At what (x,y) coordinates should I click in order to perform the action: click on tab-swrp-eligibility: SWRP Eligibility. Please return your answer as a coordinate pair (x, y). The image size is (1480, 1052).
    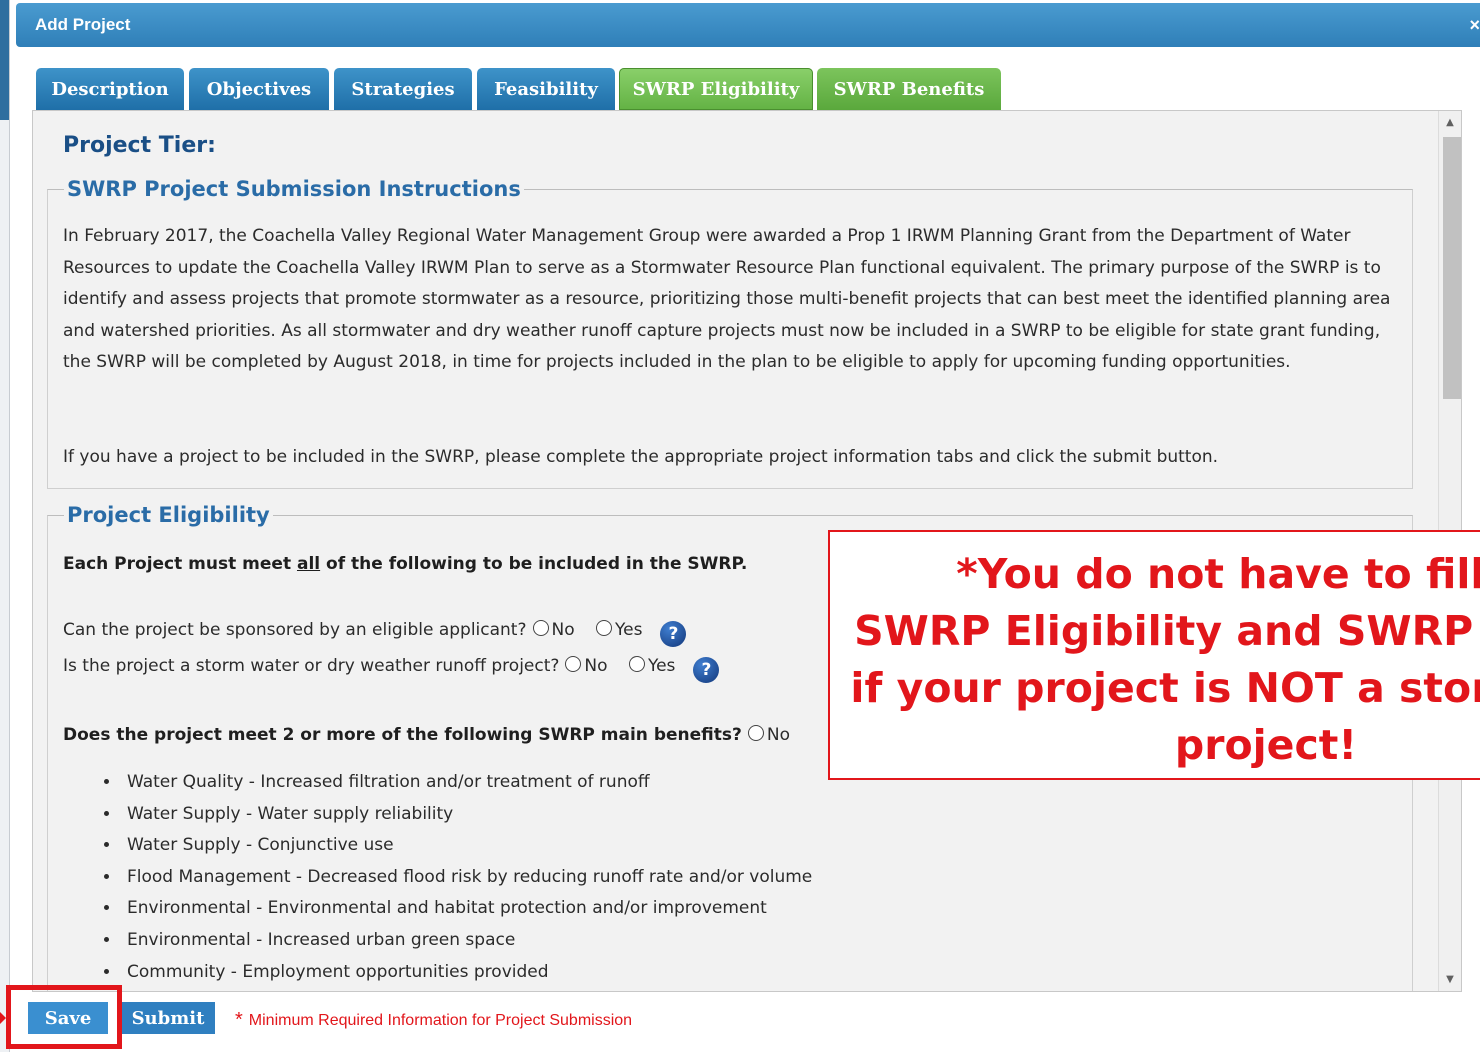
    Looking at the image, I should click on (716, 89).